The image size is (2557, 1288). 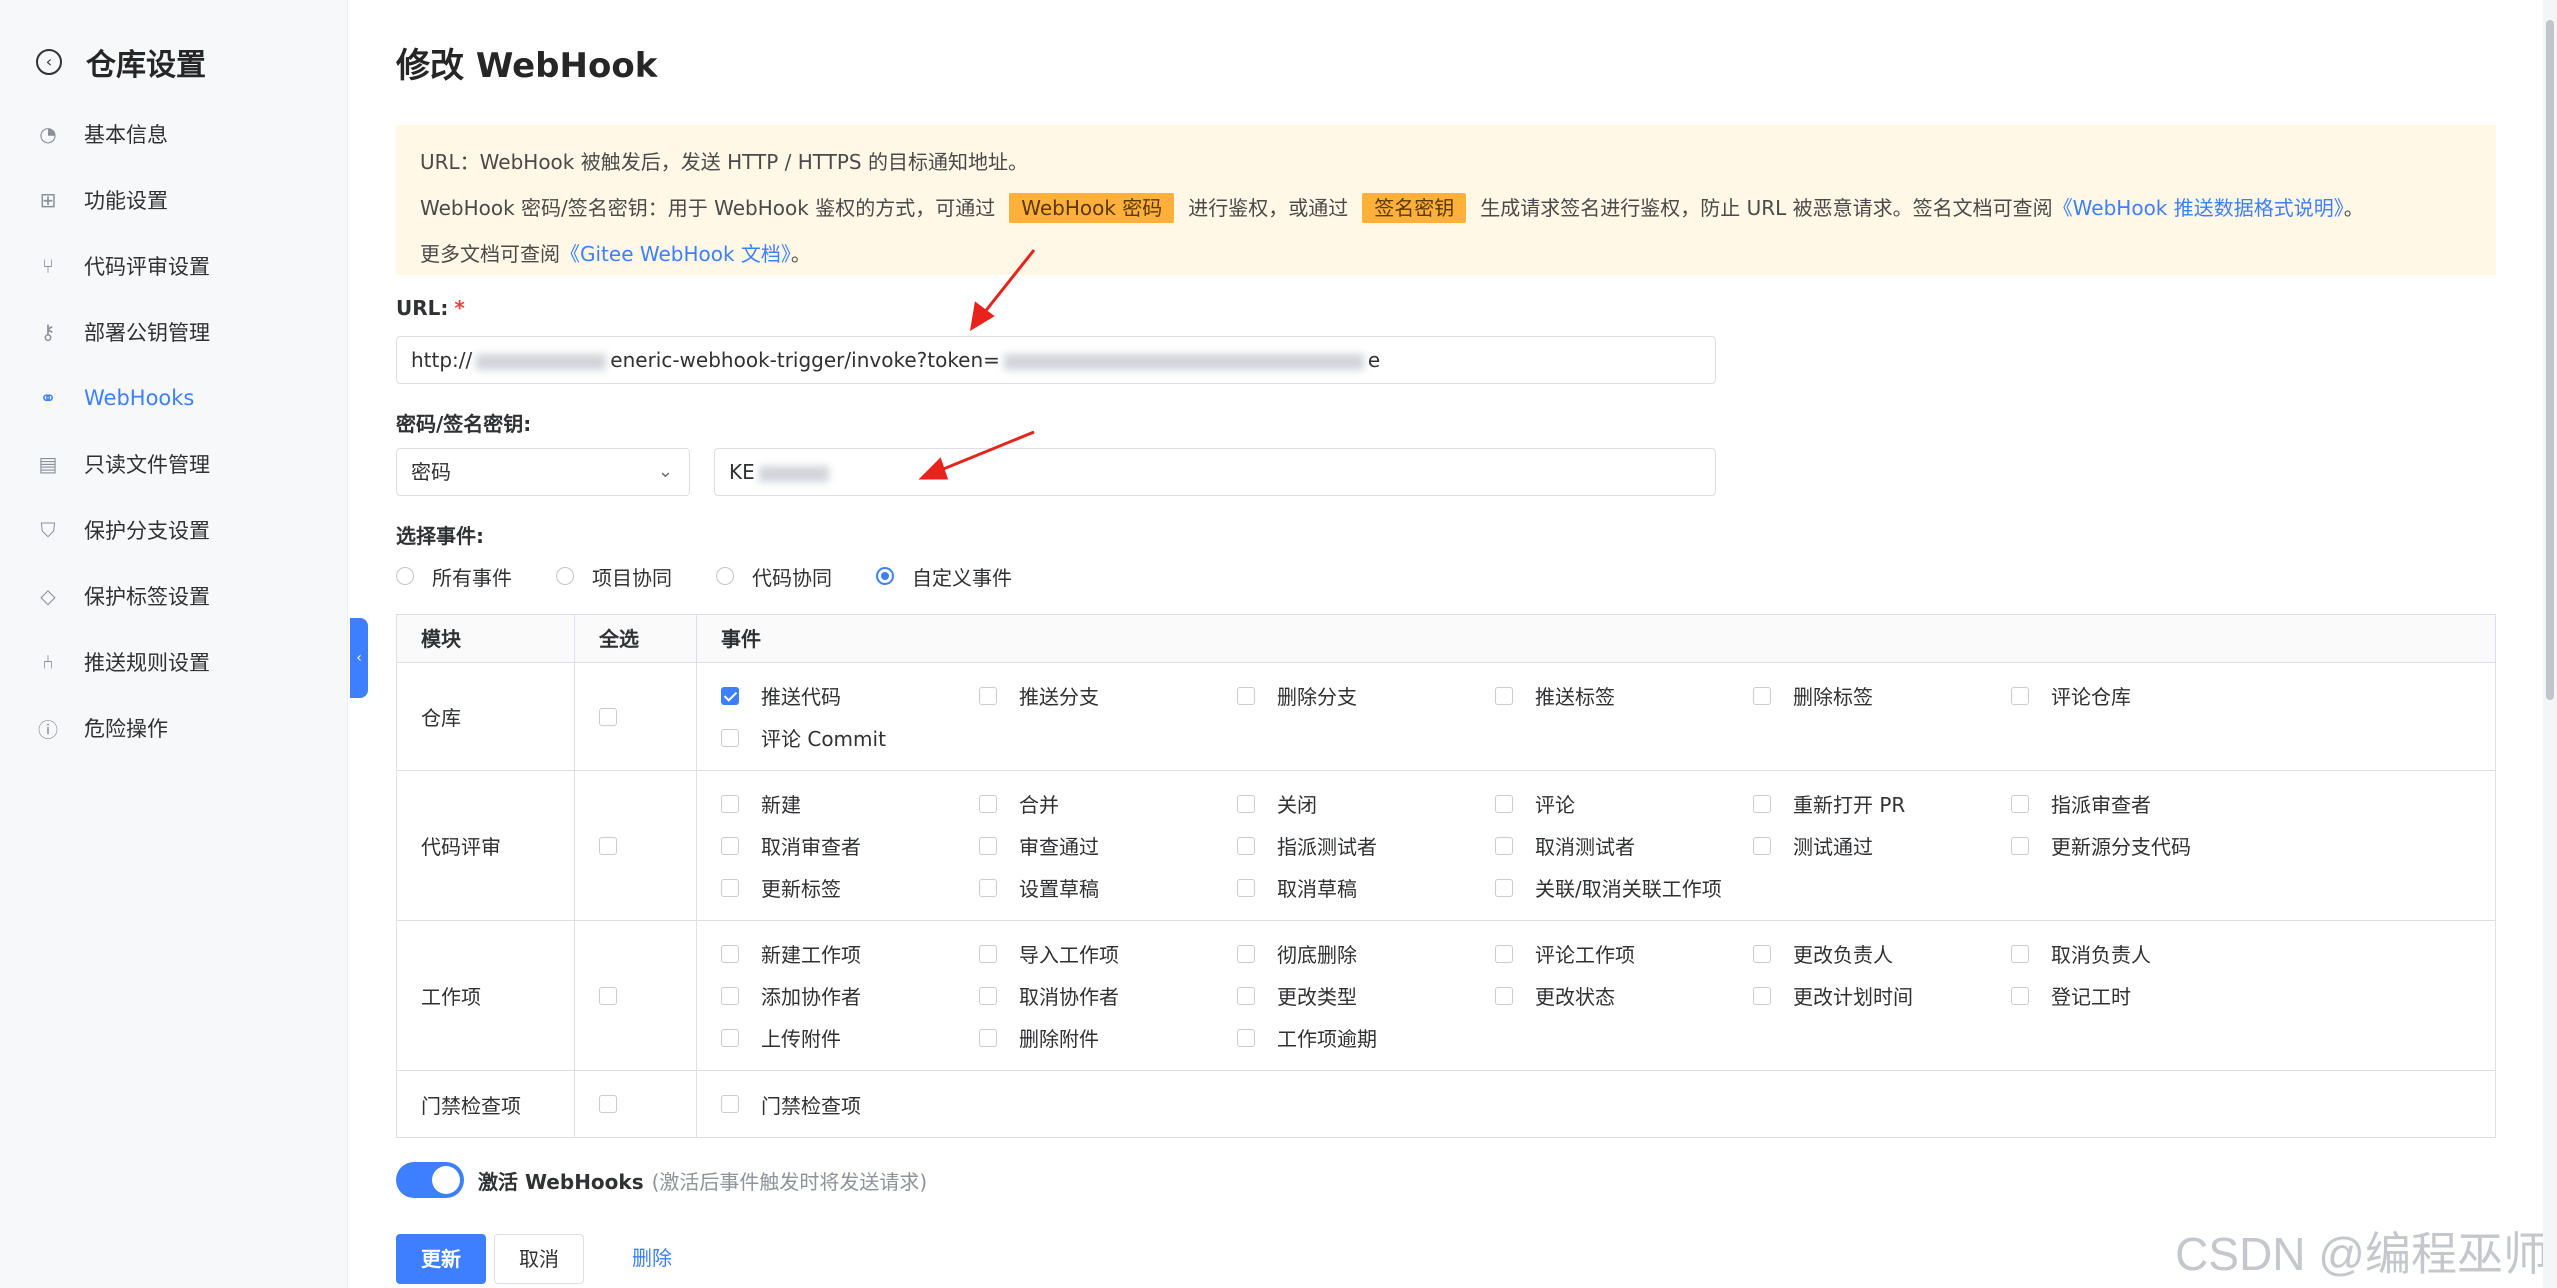 I want to click on event-option: 评论 Commit, so click(x=850, y=738).